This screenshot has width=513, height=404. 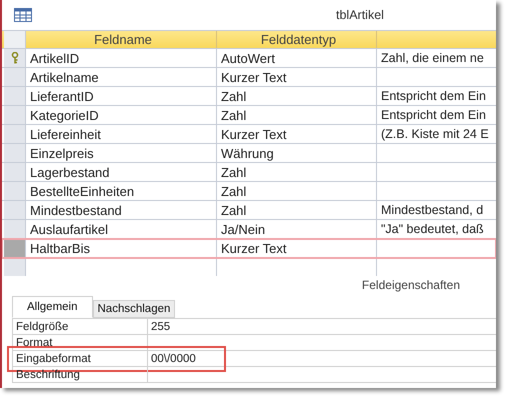 What do you see at coordinates (42, 326) in the screenshot?
I see `property-label: Feldgröße` at bounding box center [42, 326].